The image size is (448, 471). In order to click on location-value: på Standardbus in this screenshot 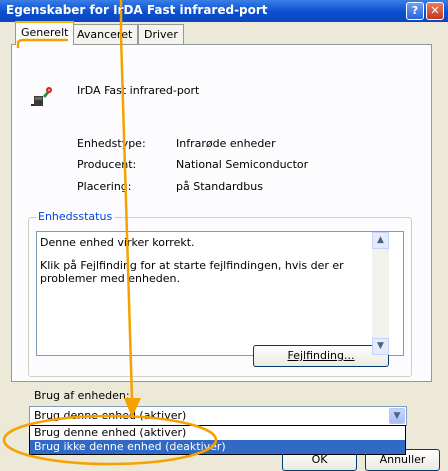, I will do `click(219, 186)`.